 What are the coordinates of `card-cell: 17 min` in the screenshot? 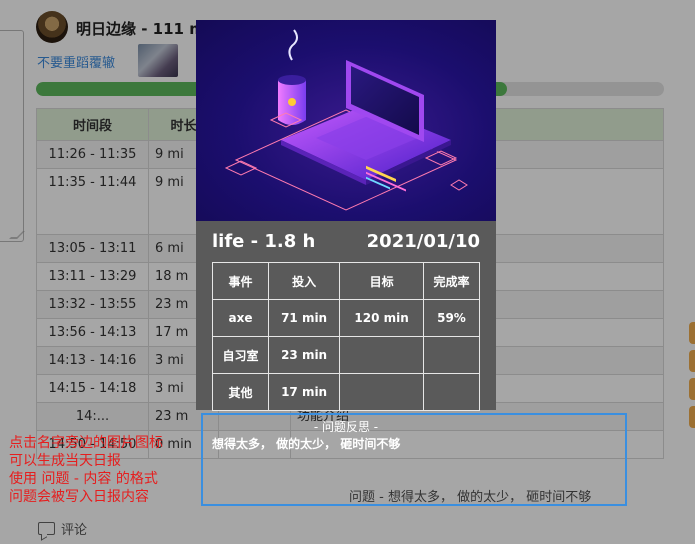 It's located at (304, 392).